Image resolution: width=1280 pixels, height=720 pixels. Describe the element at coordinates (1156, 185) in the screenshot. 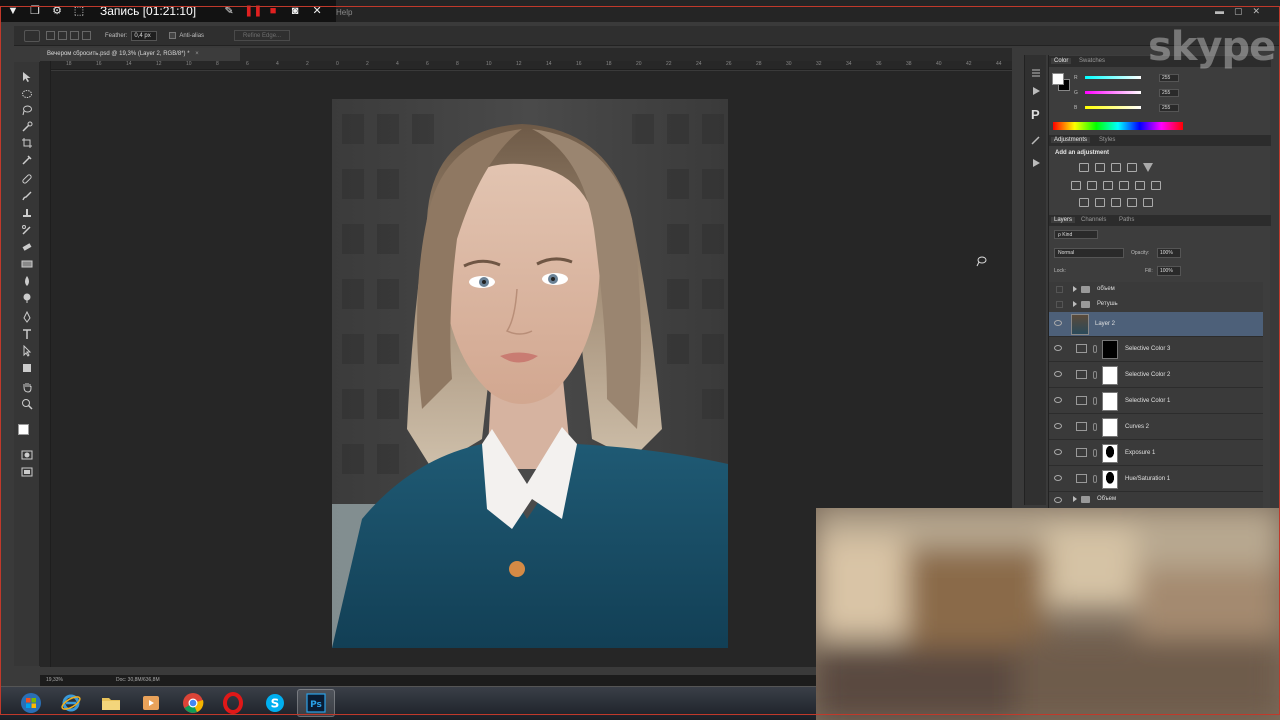

I see `color-lookup-icon` at that location.